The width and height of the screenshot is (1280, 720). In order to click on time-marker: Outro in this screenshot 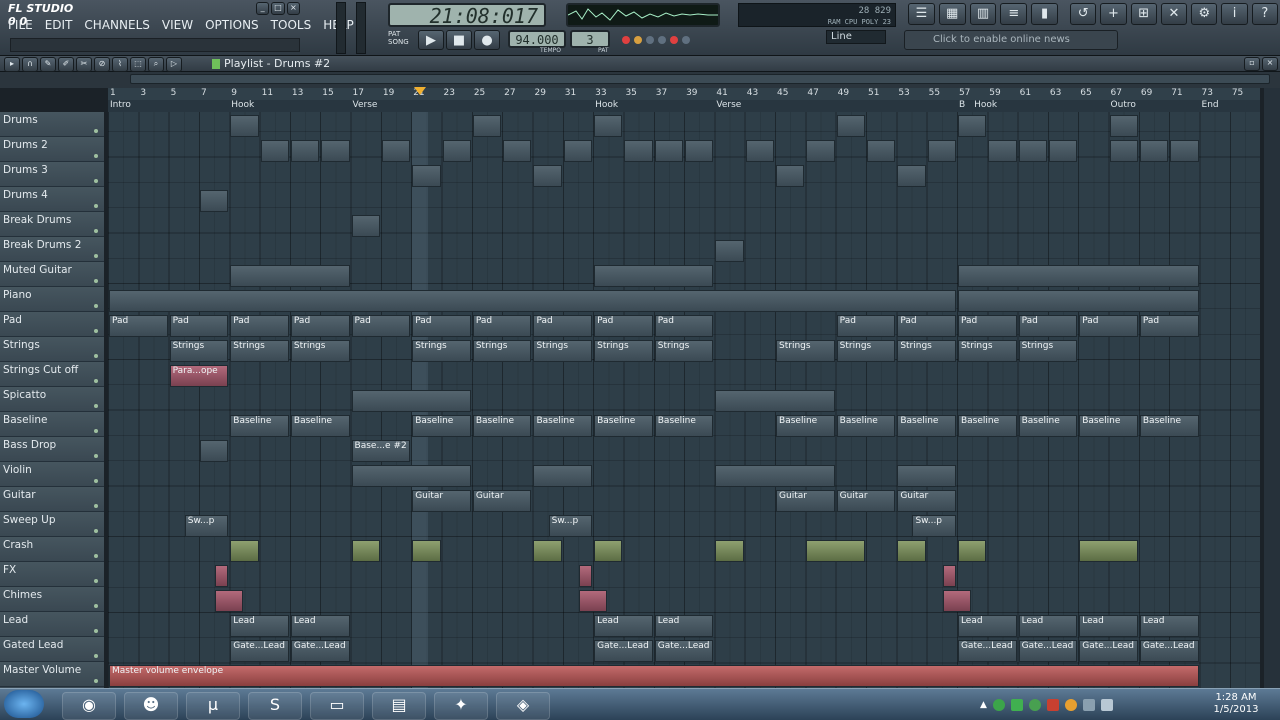, I will do `click(1123, 105)`.